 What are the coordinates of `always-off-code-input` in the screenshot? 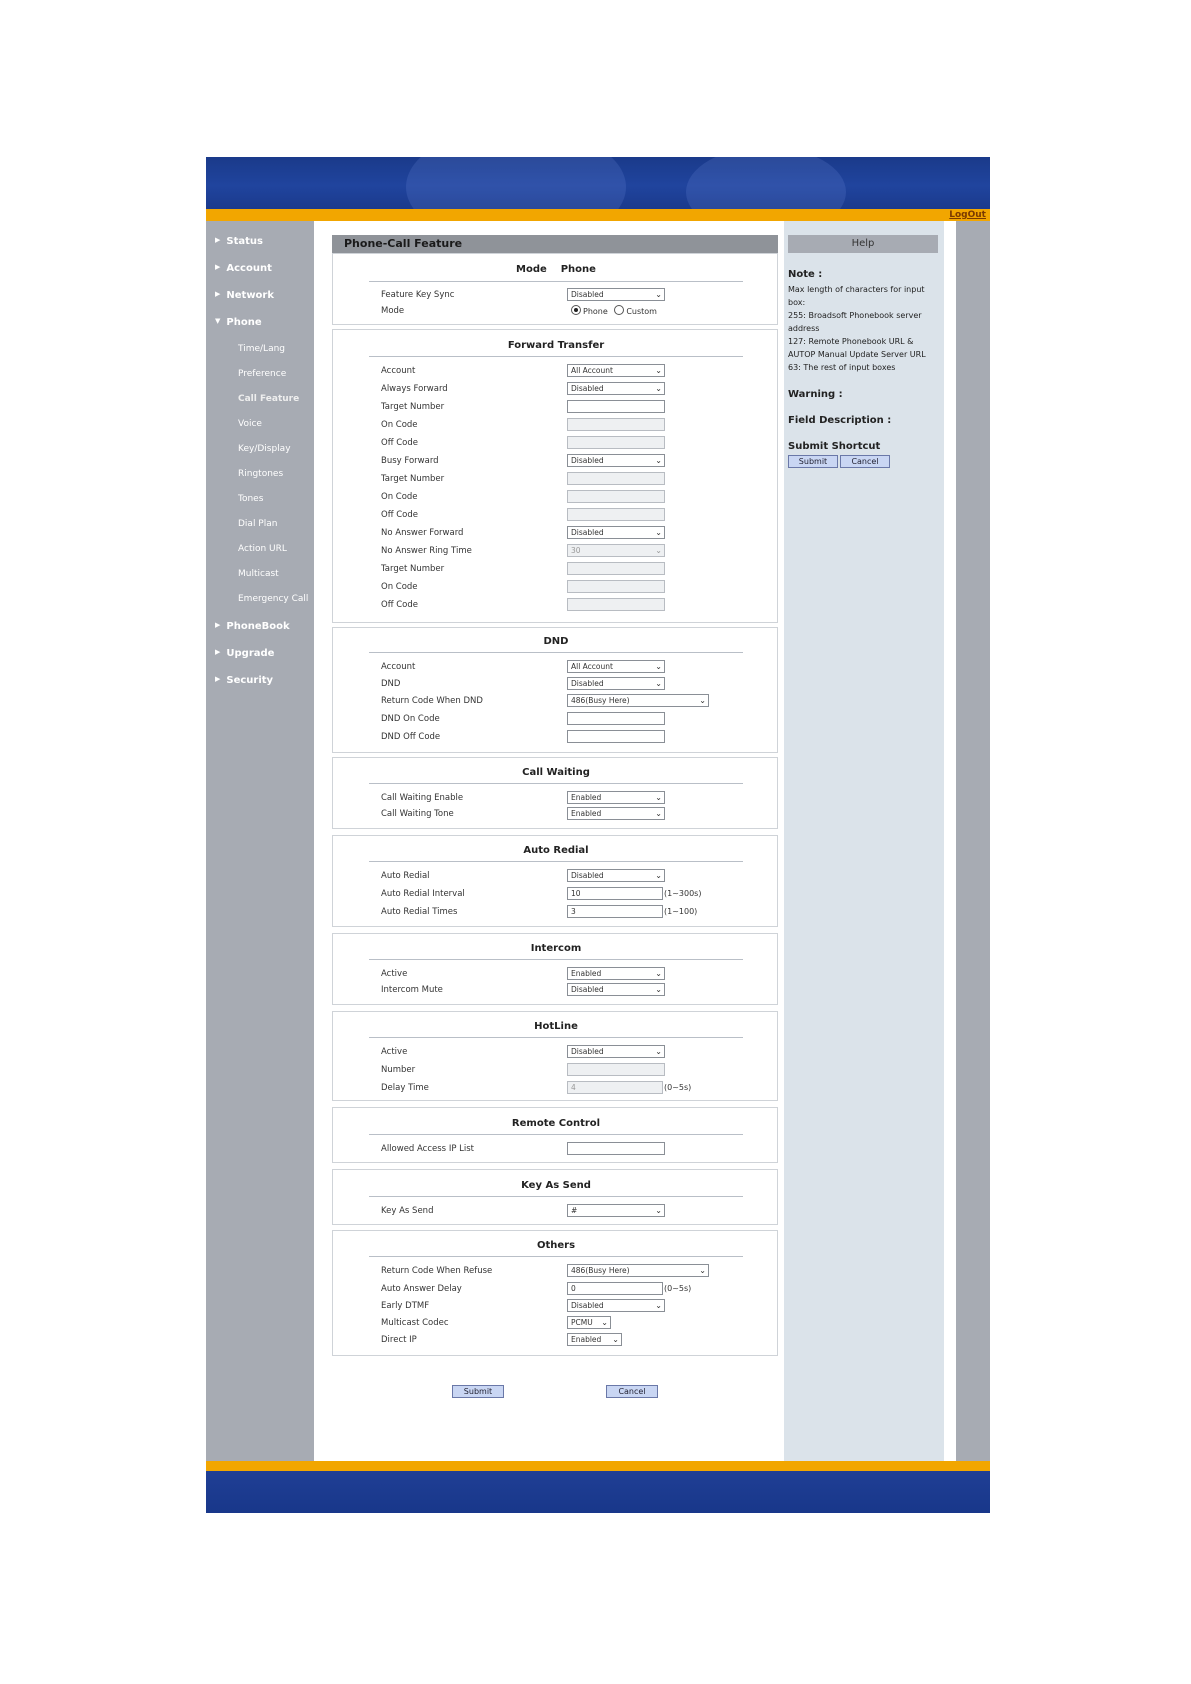 It's located at (616, 442).